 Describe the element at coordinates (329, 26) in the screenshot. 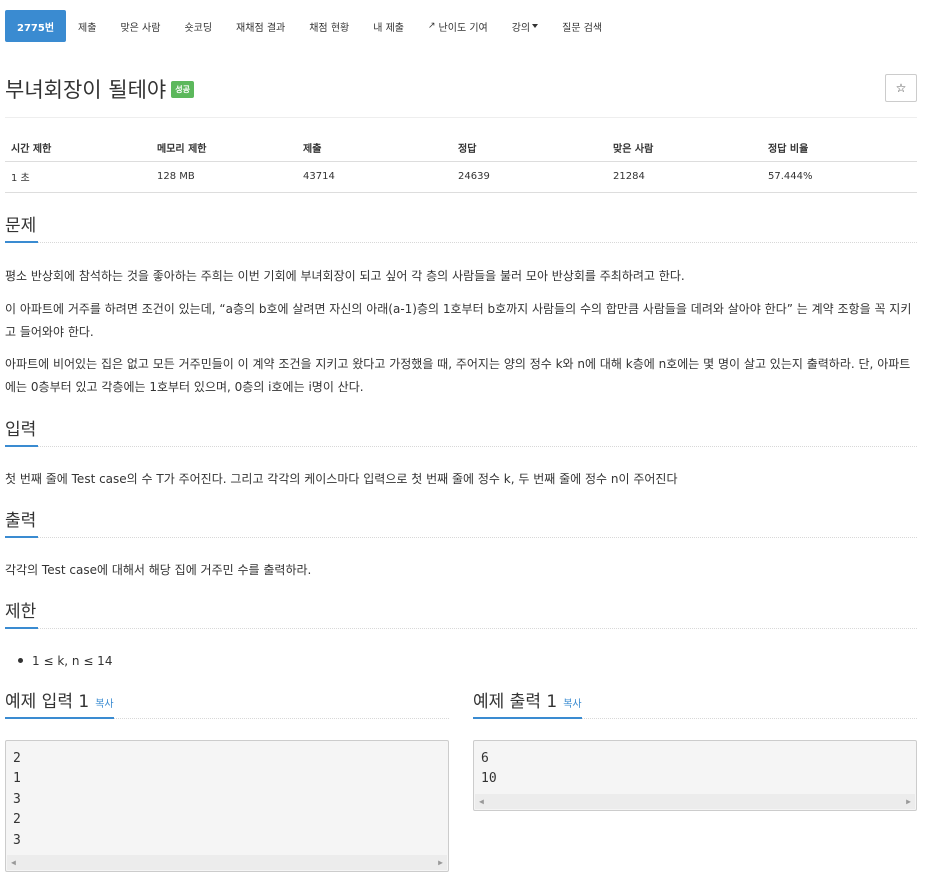

I see `tab-judge-status: 채점 현황` at that location.